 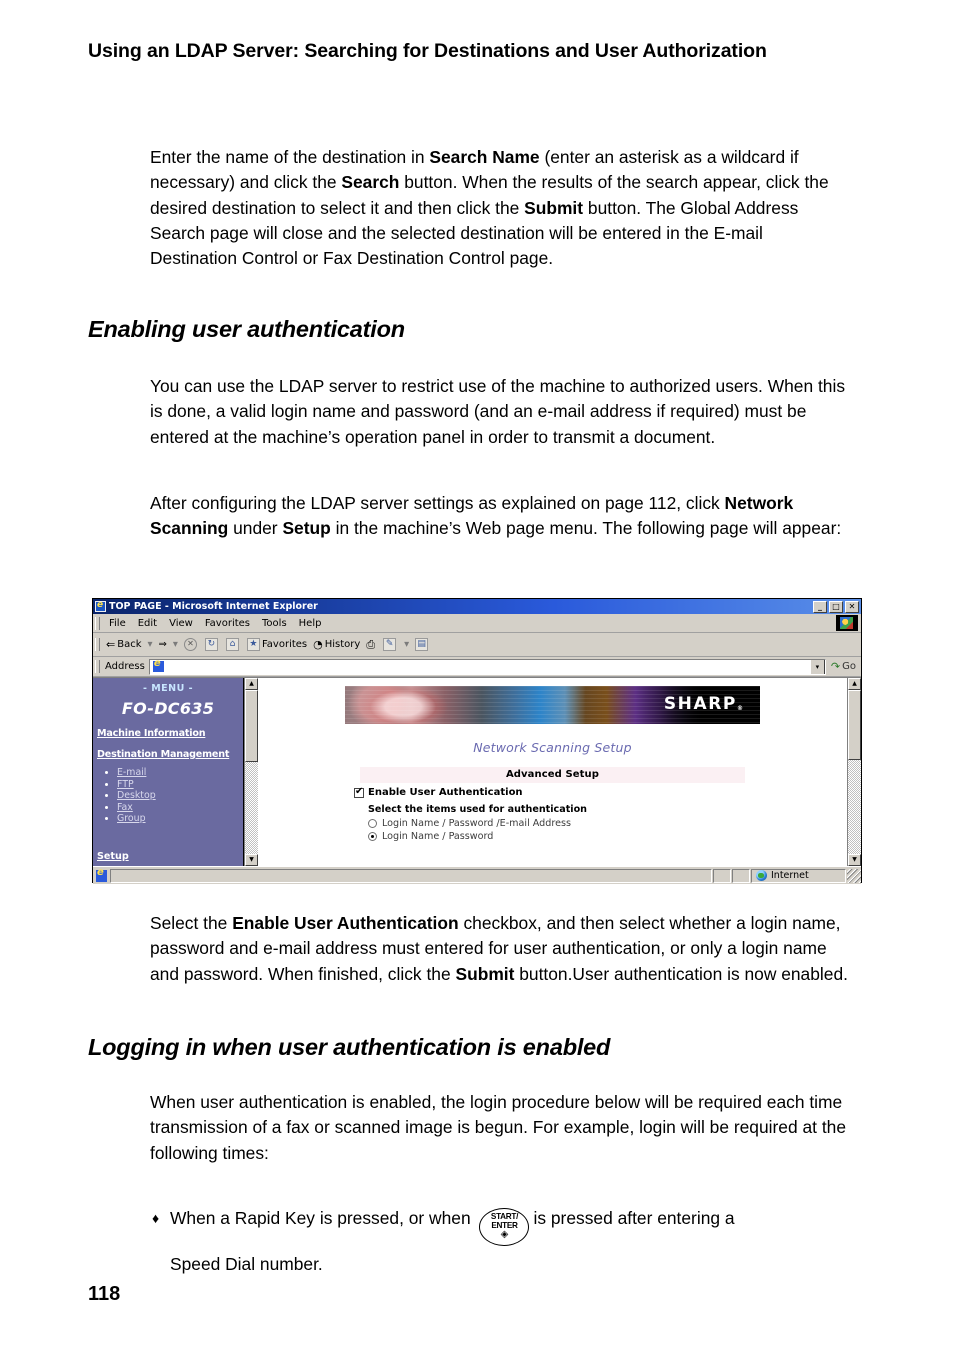 What do you see at coordinates (820, 606) in the screenshot?
I see `minimize-button: _` at bounding box center [820, 606].